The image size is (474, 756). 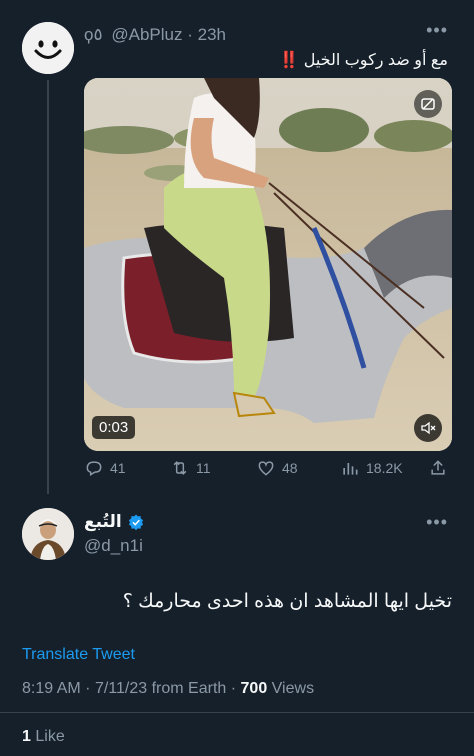 What do you see at coordinates (180, 468) in the screenshot?
I see `retweet-icon` at bounding box center [180, 468].